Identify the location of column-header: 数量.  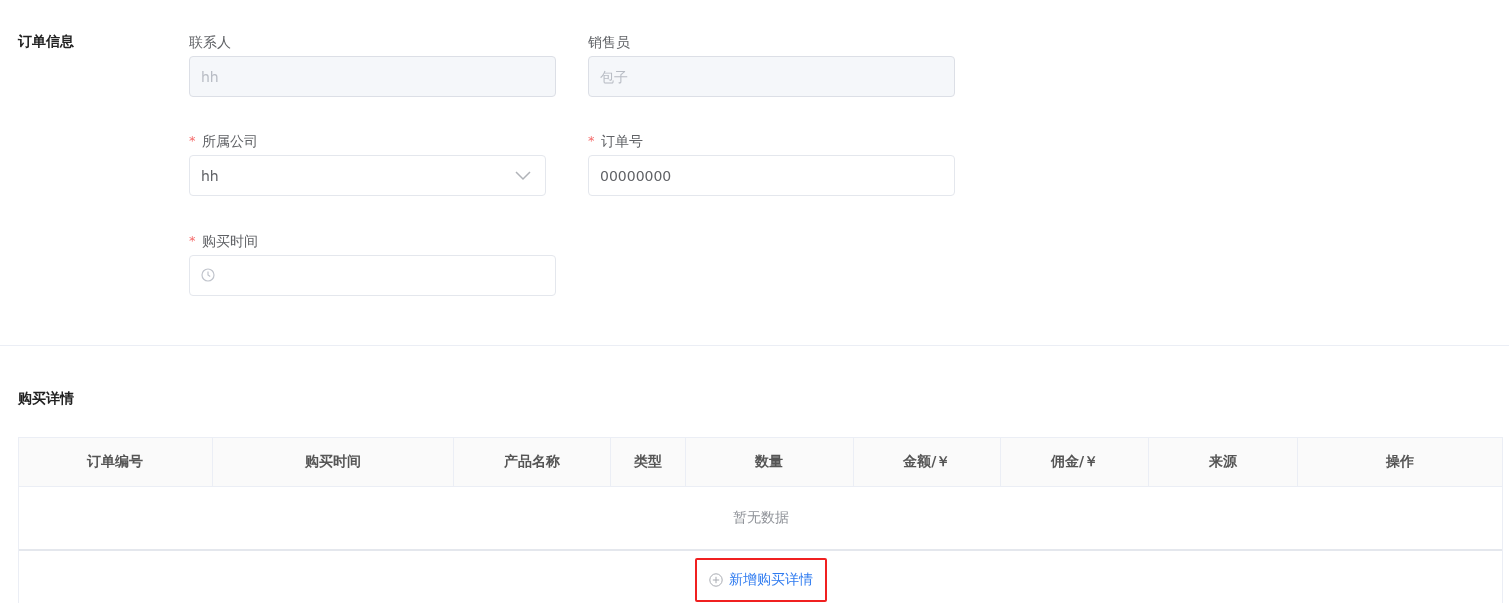
(770, 462).